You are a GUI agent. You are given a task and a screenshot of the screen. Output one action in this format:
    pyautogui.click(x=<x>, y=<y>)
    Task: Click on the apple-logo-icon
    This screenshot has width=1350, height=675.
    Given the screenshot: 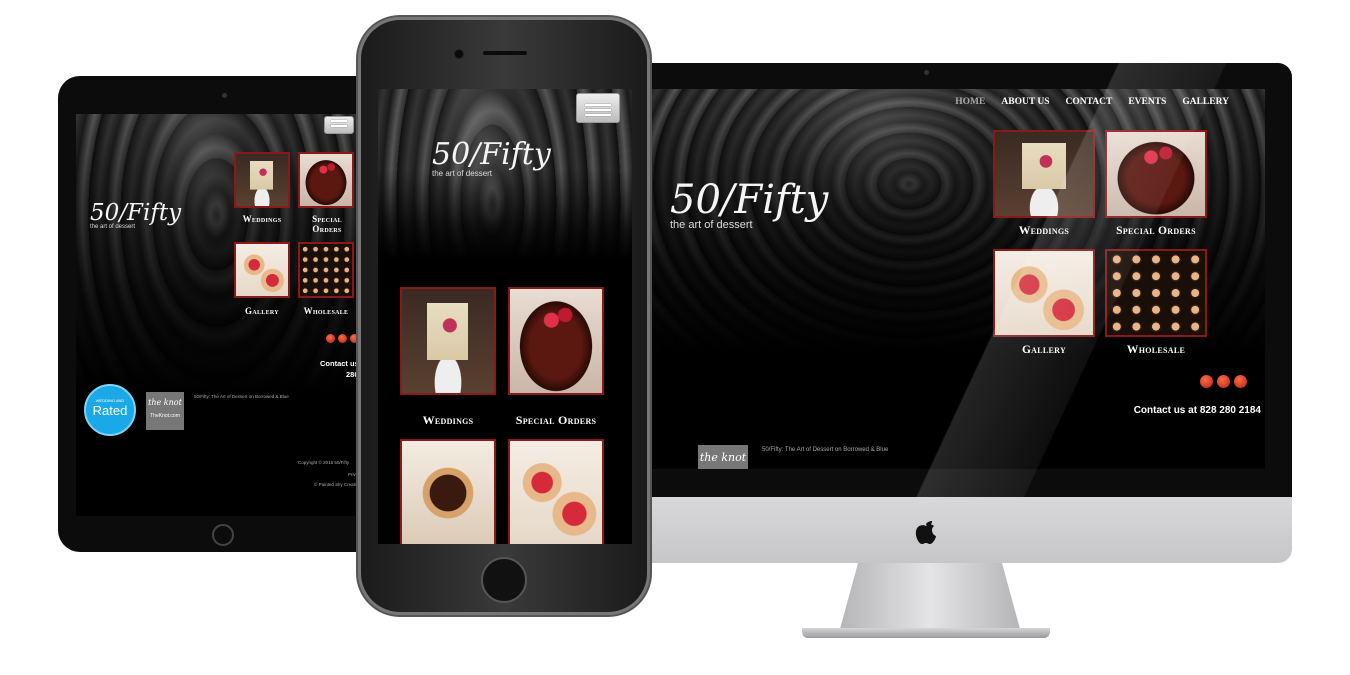 What is the action you would take?
    pyautogui.click(x=926, y=531)
    